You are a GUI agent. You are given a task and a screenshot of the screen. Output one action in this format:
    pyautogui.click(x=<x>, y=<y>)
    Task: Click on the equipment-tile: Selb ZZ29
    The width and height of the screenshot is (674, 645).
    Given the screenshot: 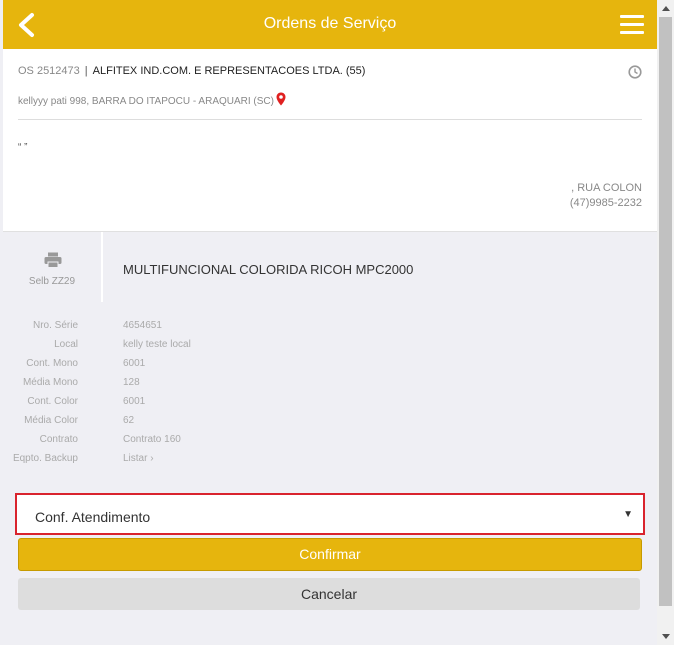 What is the action you would take?
    pyautogui.click(x=53, y=267)
    